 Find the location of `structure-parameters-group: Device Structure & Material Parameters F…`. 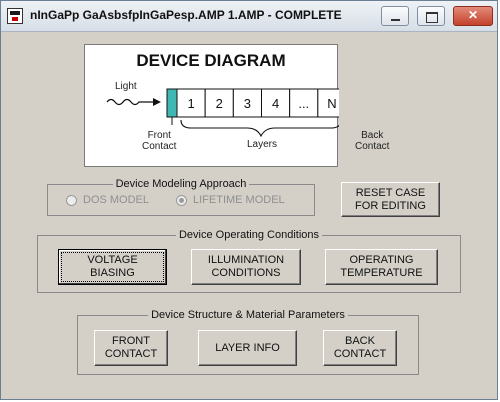

structure-parameters-group: Device Structure & Material Parameters F… is located at coordinates (248, 342).